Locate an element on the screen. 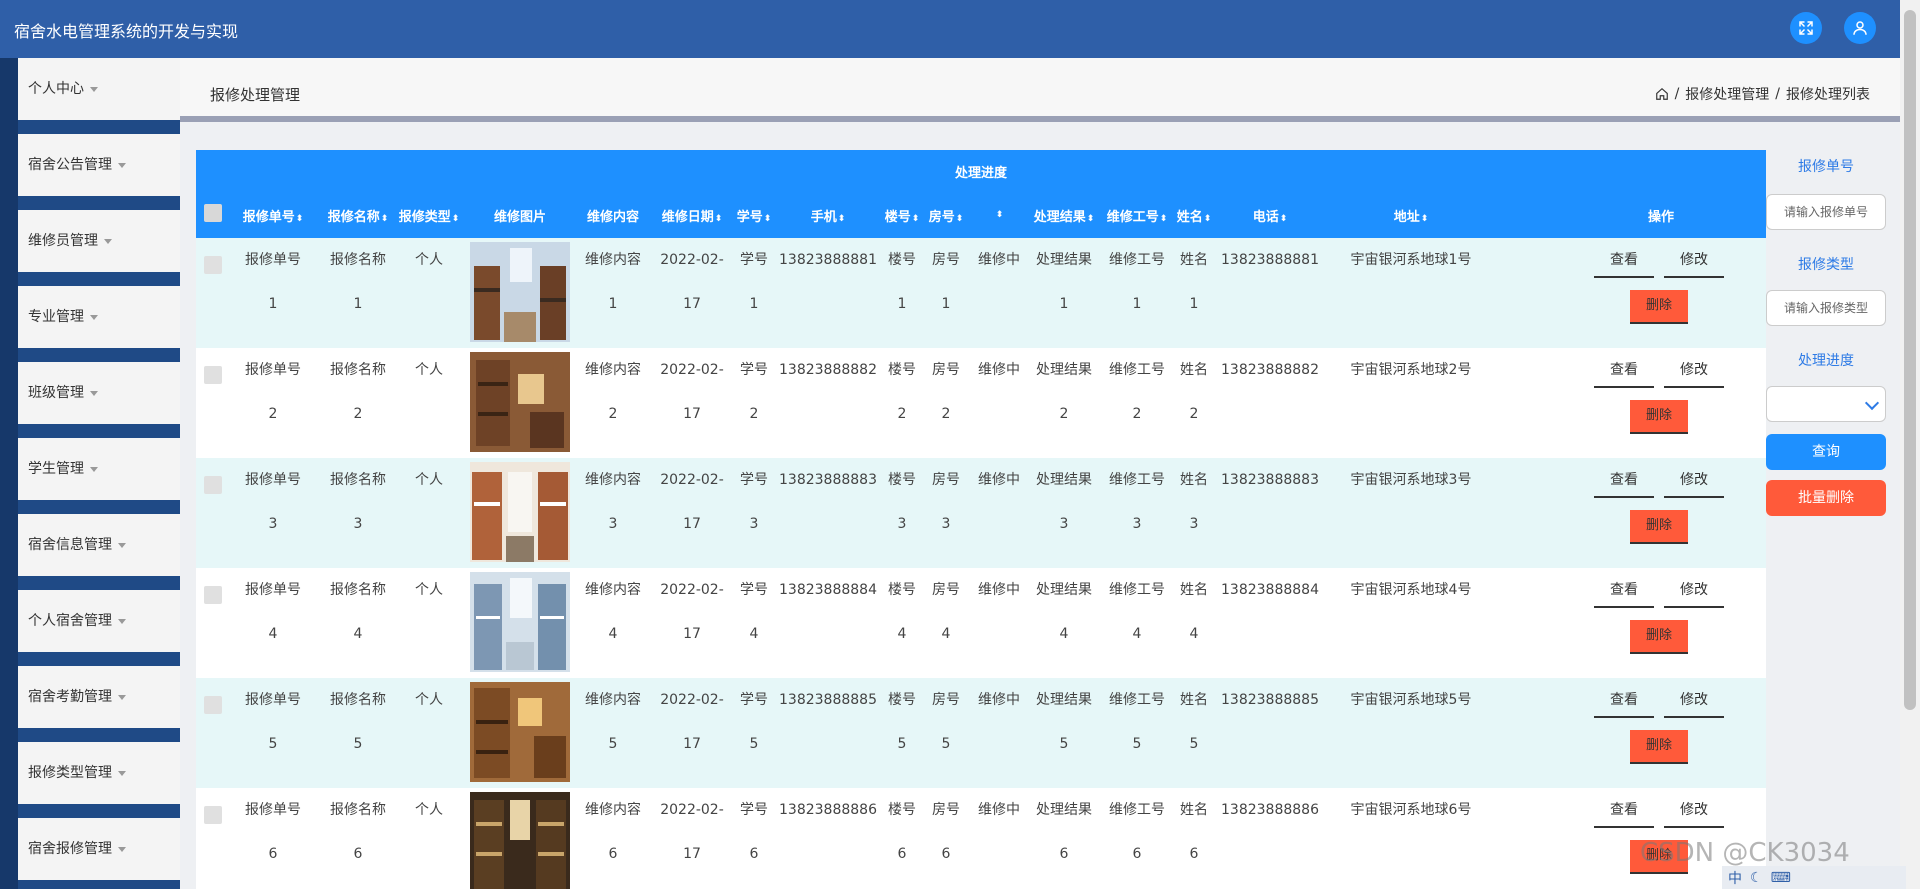 The image size is (1920, 889). sidebar-item-dorm-info: 宿舍信息管理 is located at coordinates (99, 545).